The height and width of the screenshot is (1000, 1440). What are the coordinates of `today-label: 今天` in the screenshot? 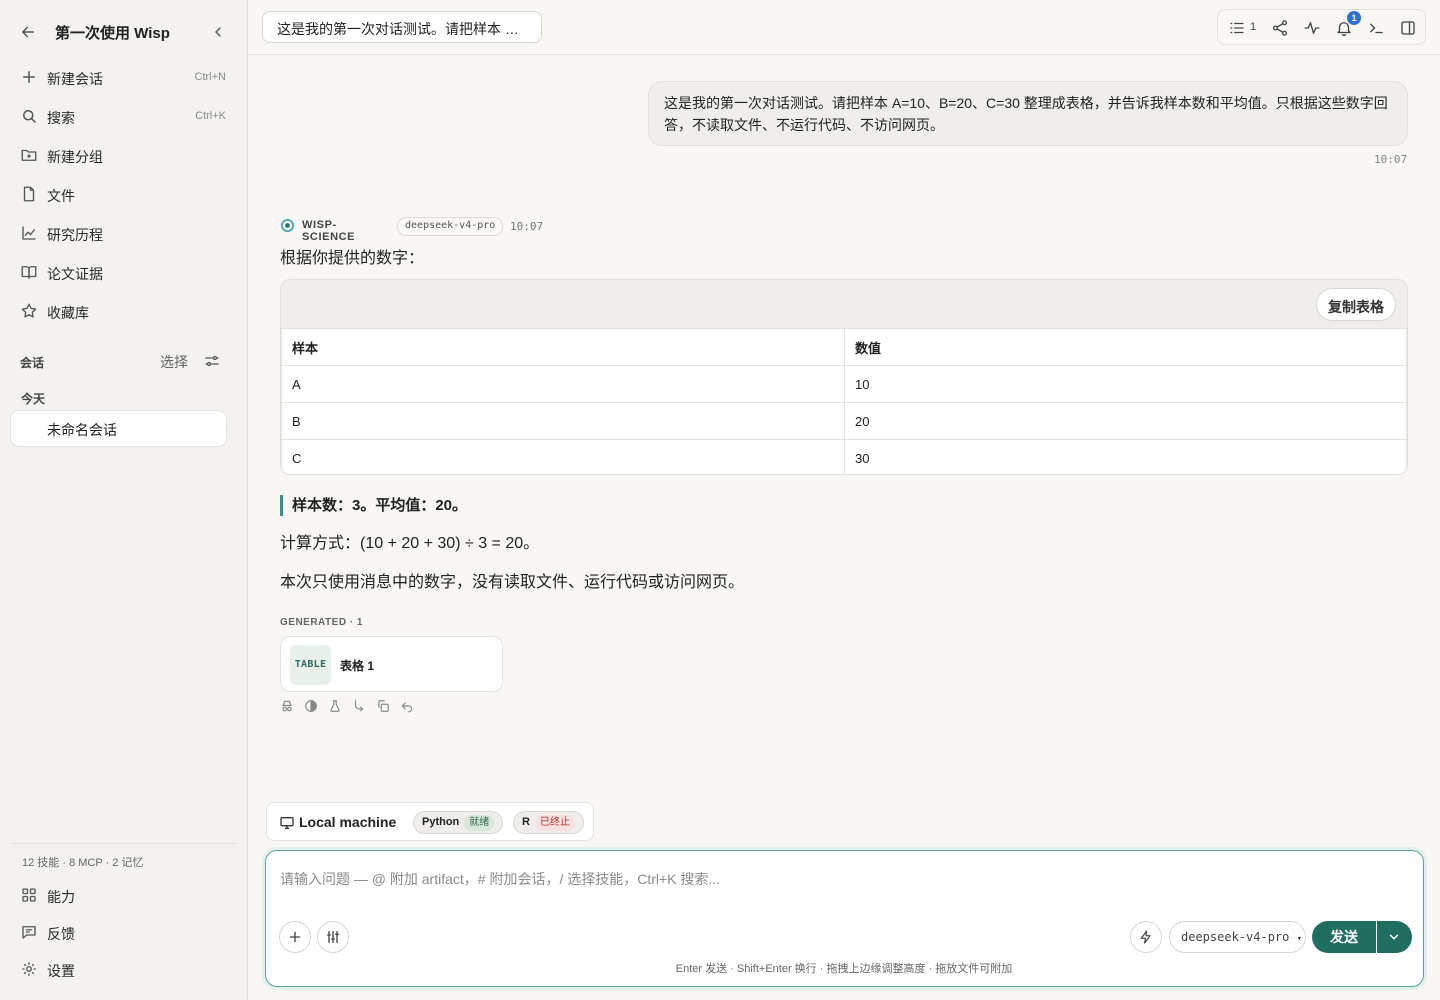 It's located at (33, 399).